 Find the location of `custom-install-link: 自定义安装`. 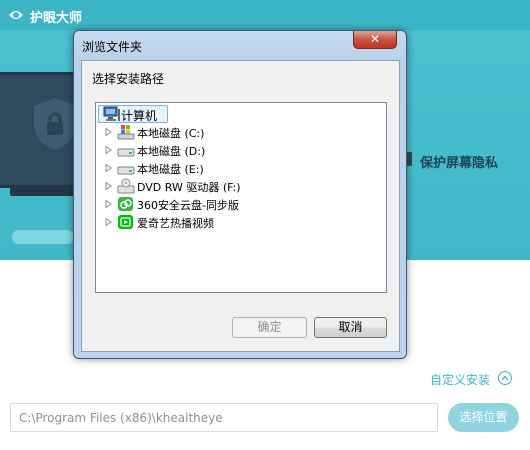

custom-install-link: 自定义安装 is located at coordinates (460, 379).